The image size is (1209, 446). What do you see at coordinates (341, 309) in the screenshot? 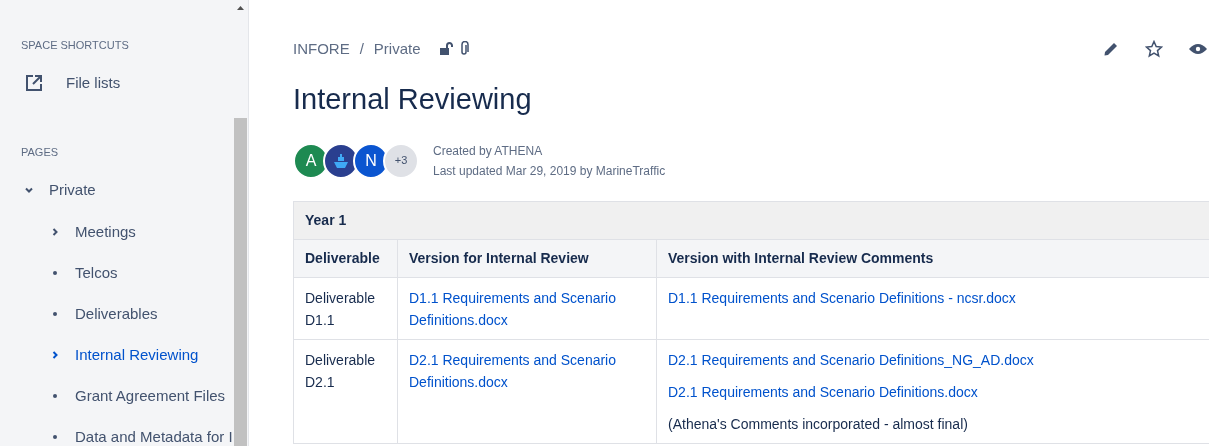
I see `cell-text: Deliverable D1.1` at bounding box center [341, 309].